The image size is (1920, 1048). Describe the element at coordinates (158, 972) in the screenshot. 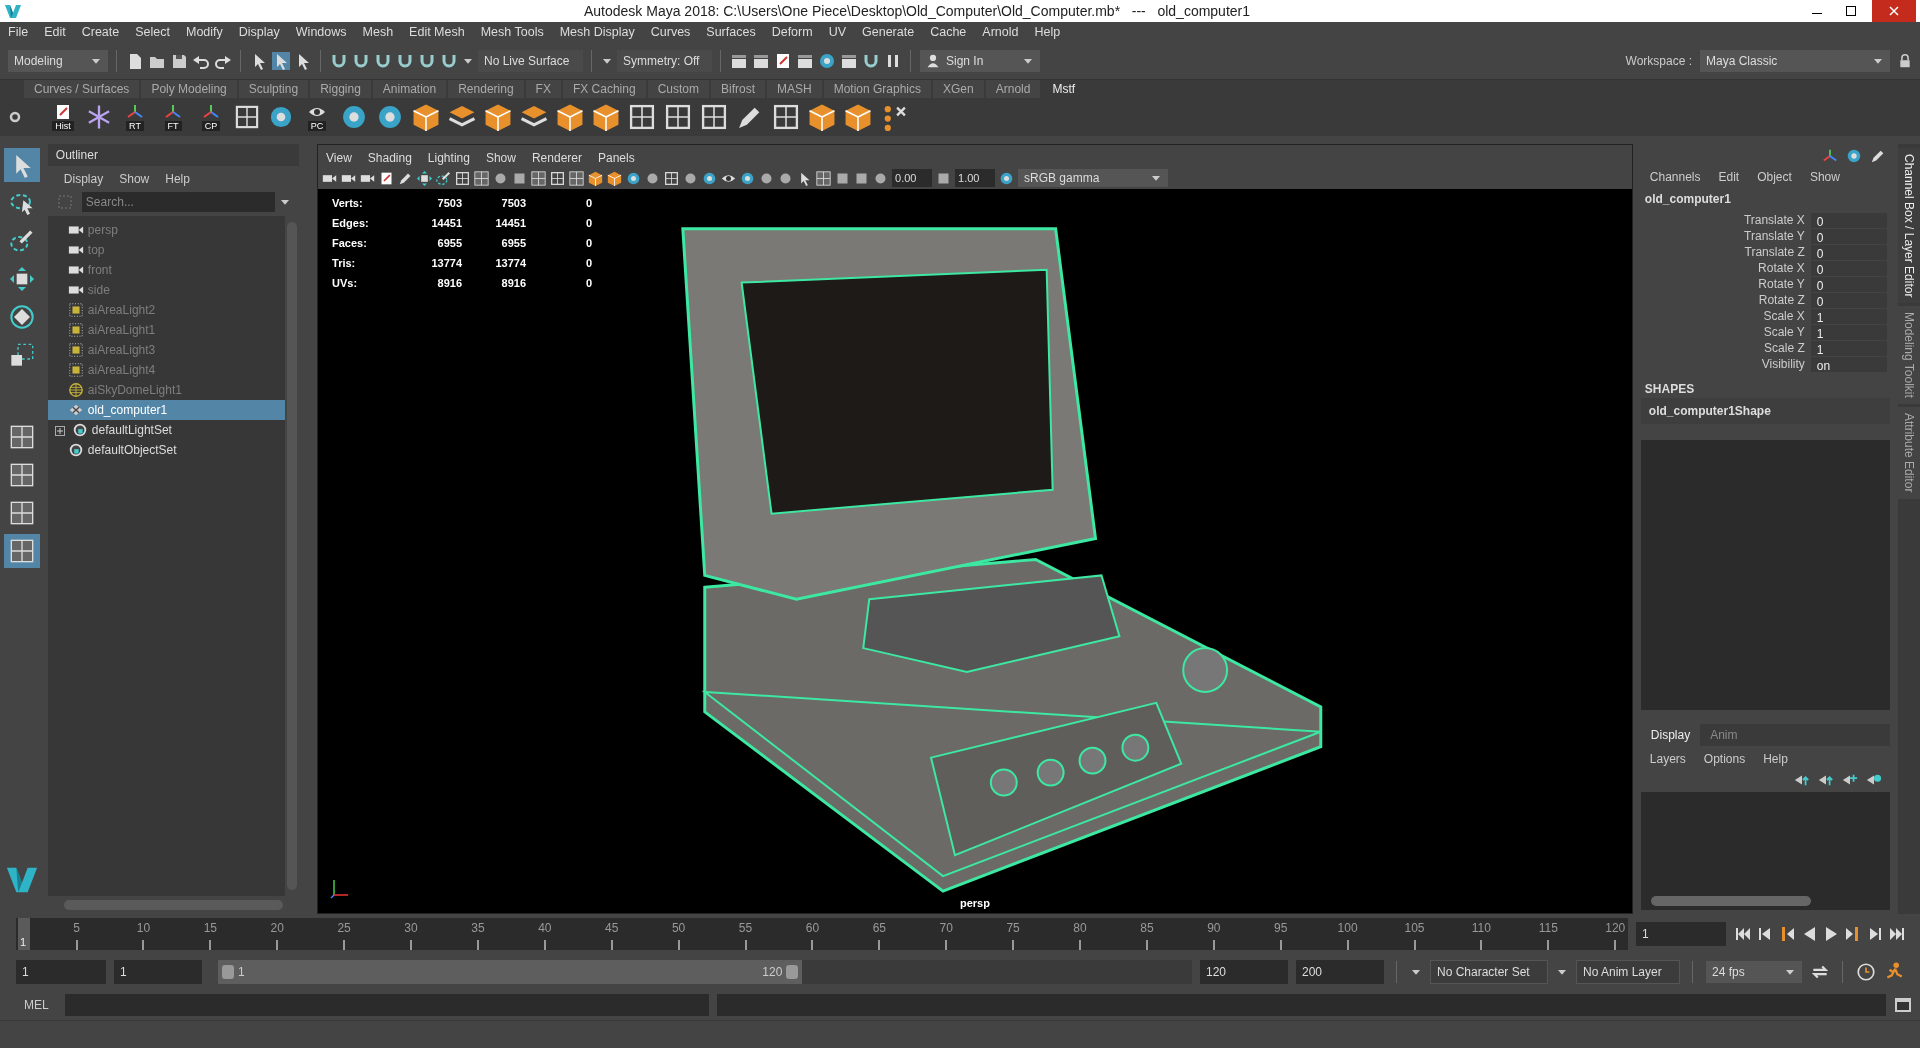

I see `playback-start-field: 1` at that location.